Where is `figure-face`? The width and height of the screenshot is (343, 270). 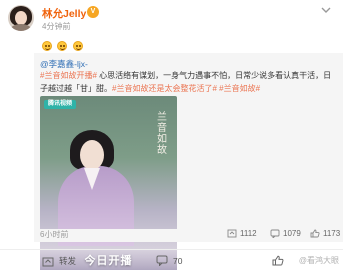 figure-face is located at coordinates (92, 155).